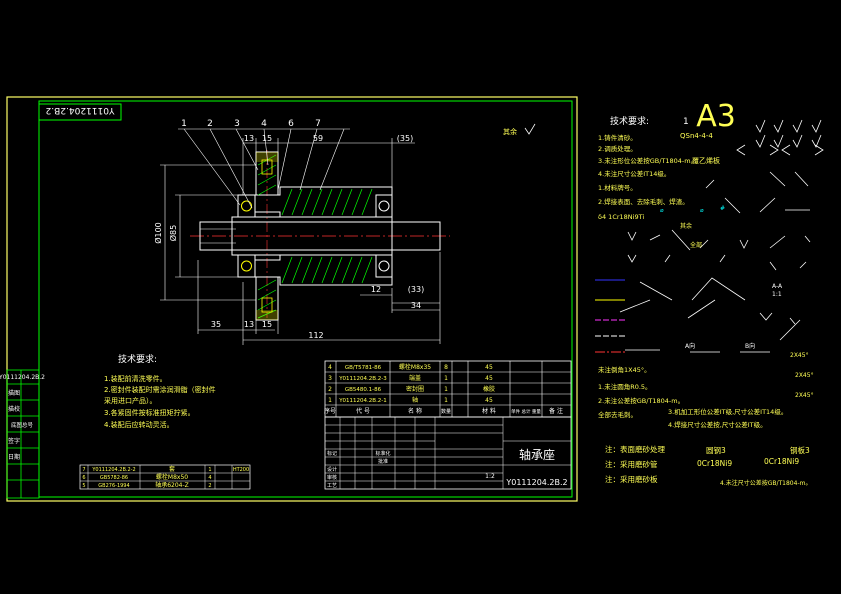 The height and width of the screenshot is (594, 841). Describe the element at coordinates (631, 479) in the screenshot. I see `svg-text: 注：采用磨砂板` at that location.